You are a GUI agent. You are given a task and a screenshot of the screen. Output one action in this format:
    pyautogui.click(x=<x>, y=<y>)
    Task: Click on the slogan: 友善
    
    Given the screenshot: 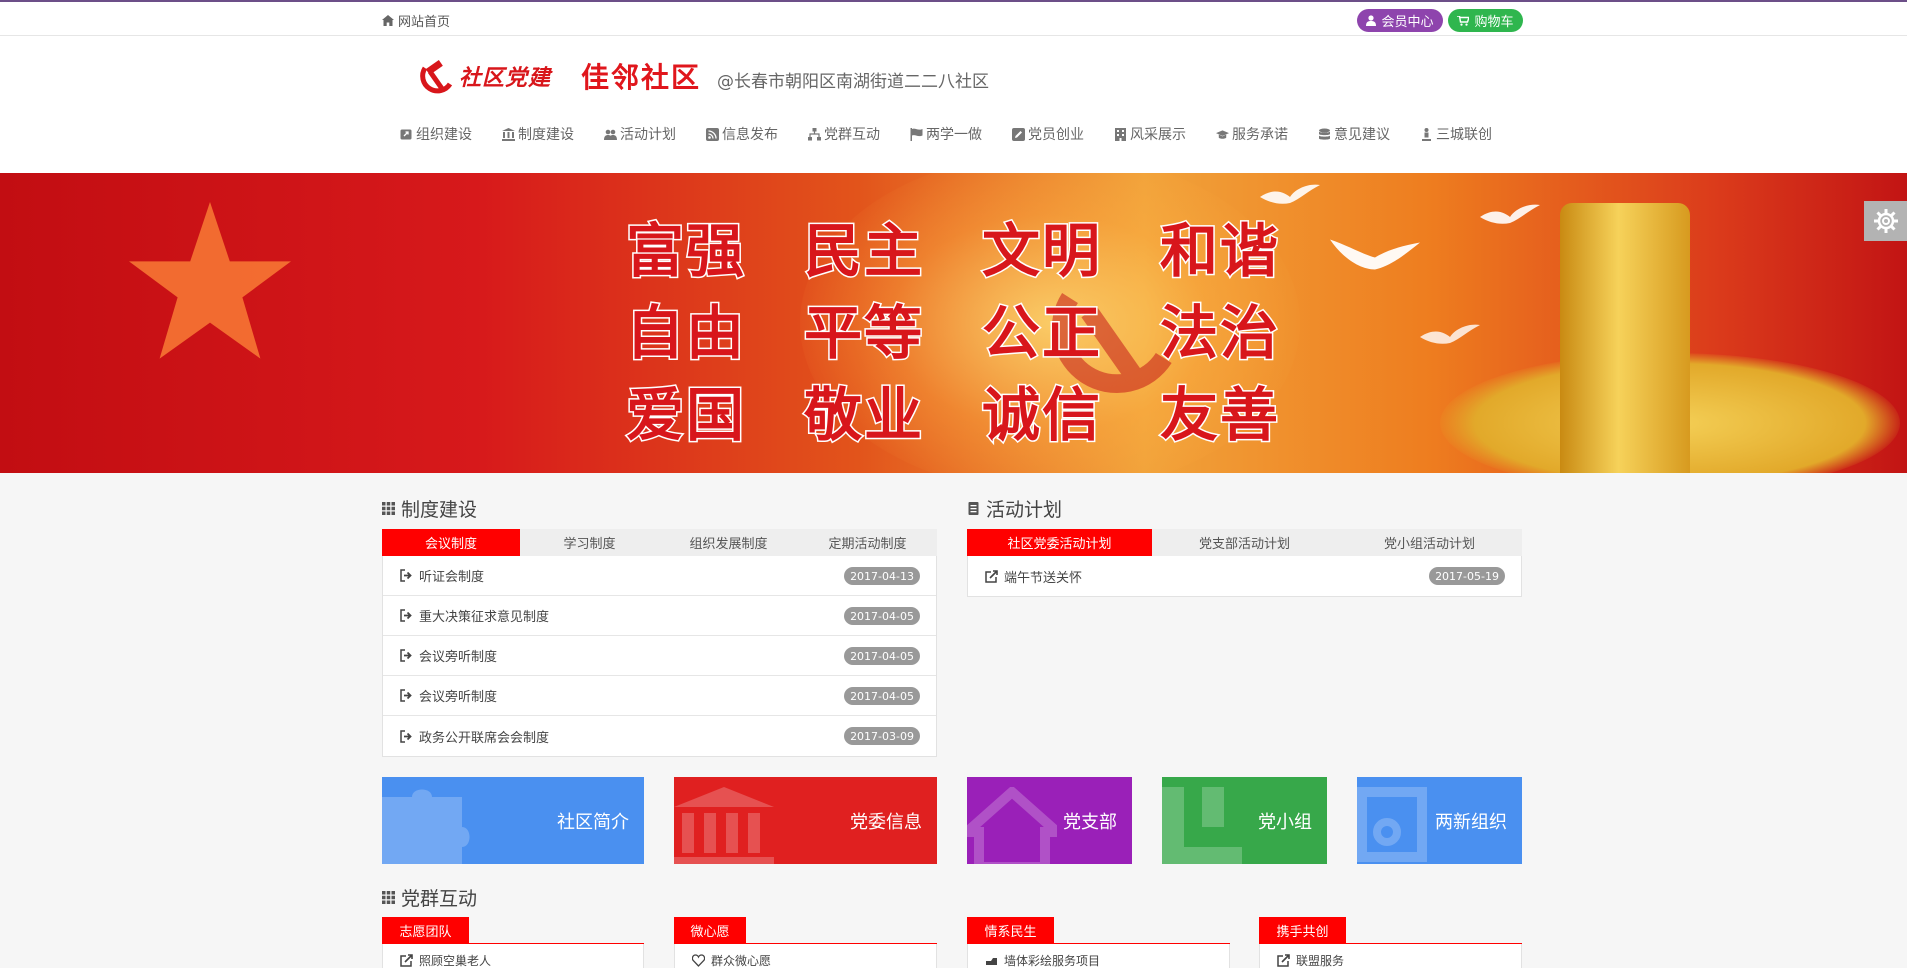 What is the action you would take?
    pyautogui.click(x=1220, y=415)
    